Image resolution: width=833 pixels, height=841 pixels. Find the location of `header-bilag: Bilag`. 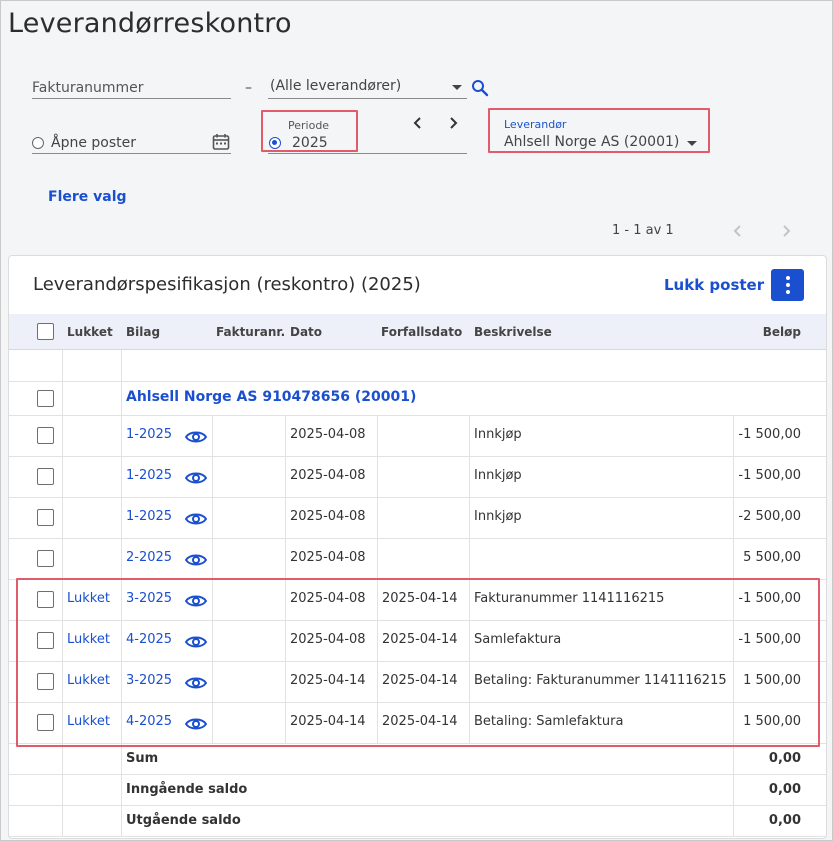

header-bilag: Bilag is located at coordinates (143, 332).